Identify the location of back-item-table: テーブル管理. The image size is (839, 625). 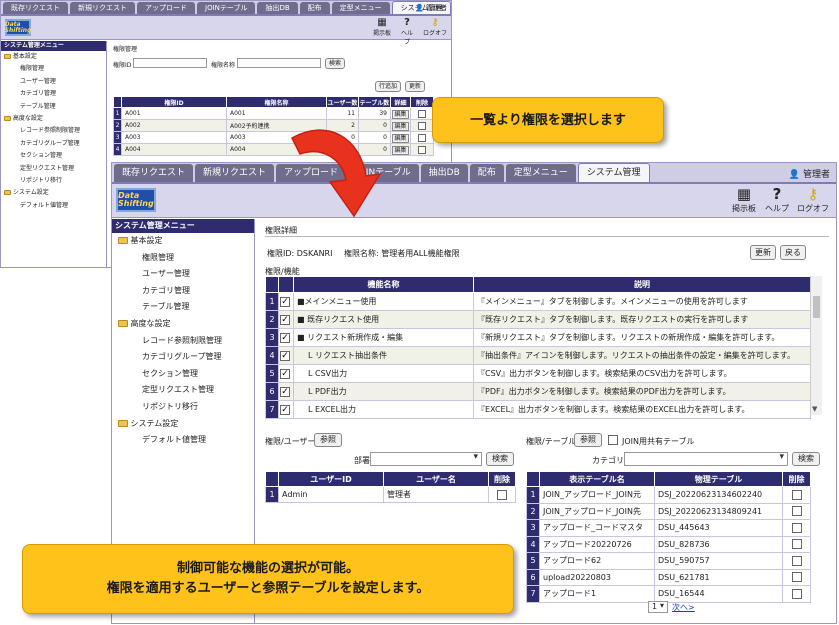
(55, 107).